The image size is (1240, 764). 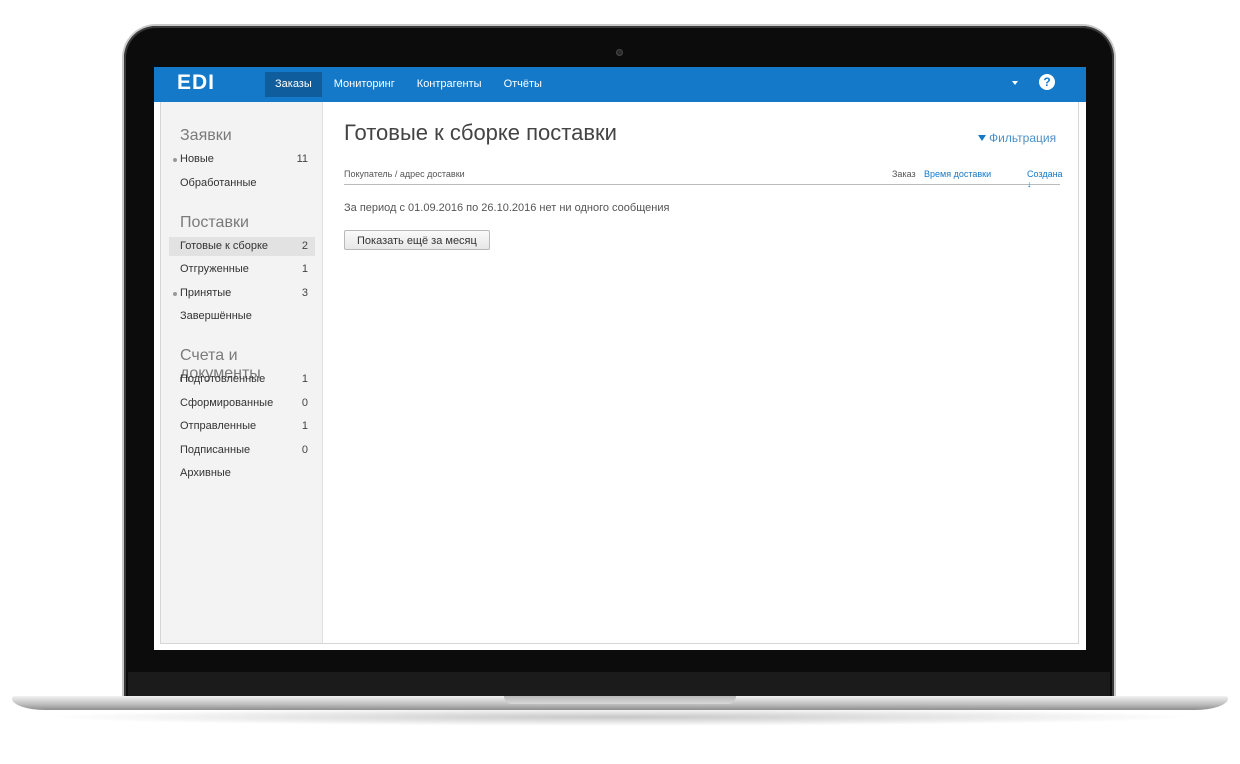 I want to click on sidebar-item-count: 11, so click(x=302, y=159).